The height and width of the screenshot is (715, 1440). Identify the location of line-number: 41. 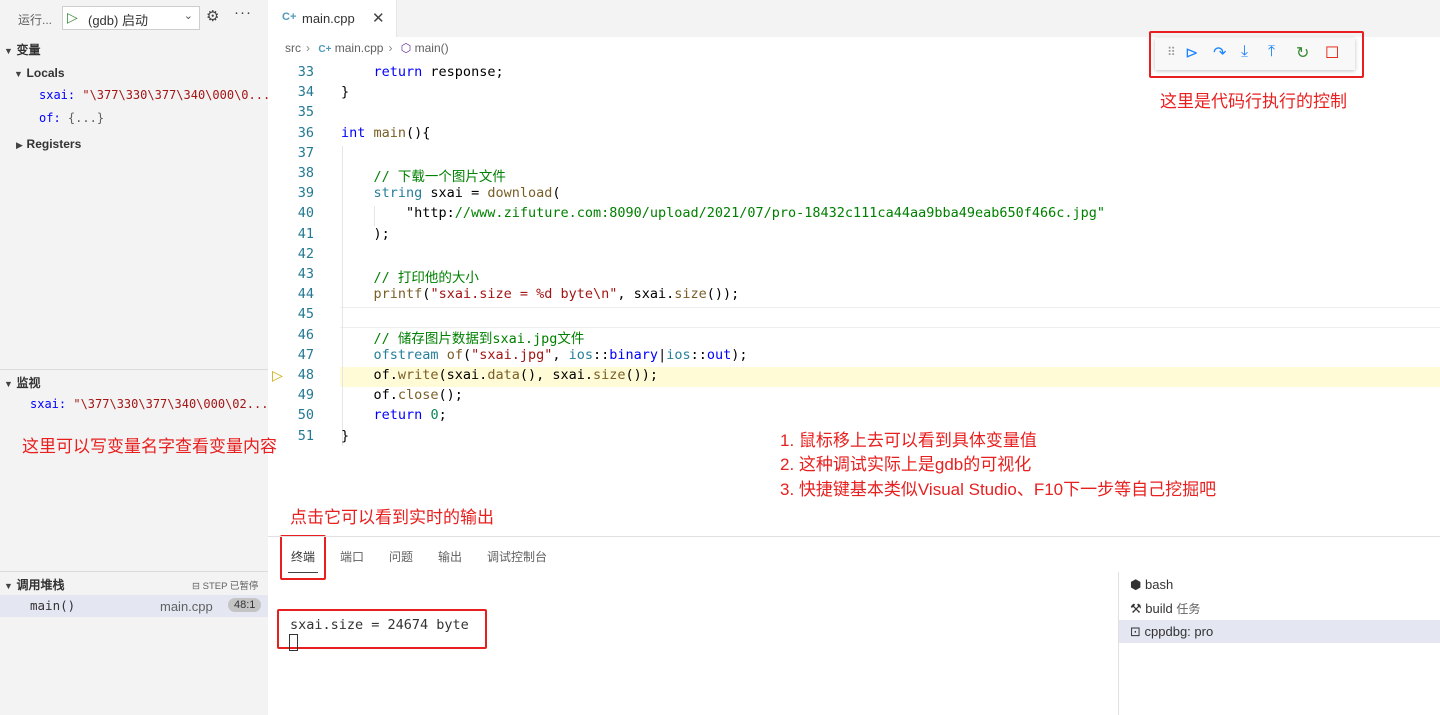
(292, 234).